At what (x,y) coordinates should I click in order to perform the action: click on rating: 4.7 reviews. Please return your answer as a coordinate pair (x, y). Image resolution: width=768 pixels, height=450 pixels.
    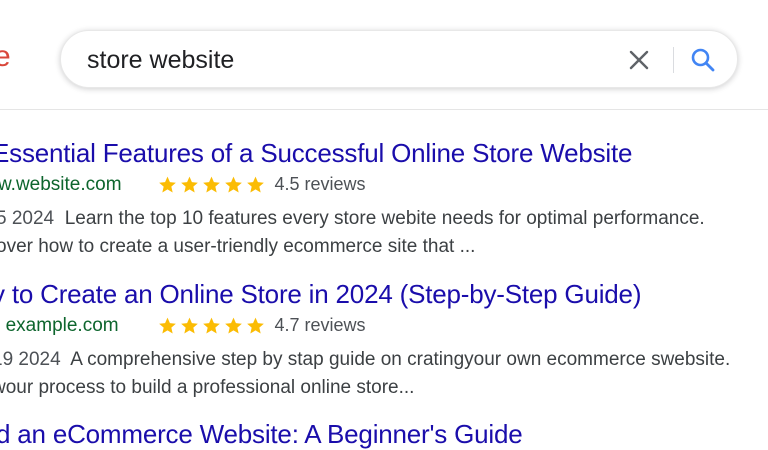
    Looking at the image, I should click on (261, 326).